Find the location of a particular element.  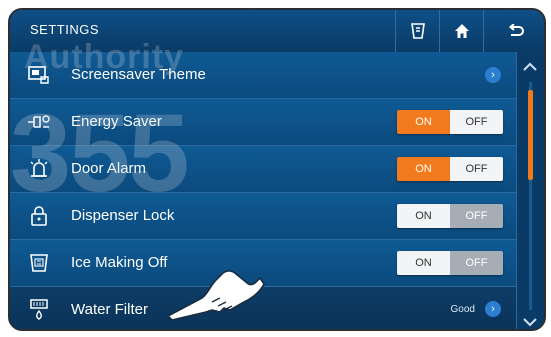

ice-making-icon is located at coordinates (39, 263).